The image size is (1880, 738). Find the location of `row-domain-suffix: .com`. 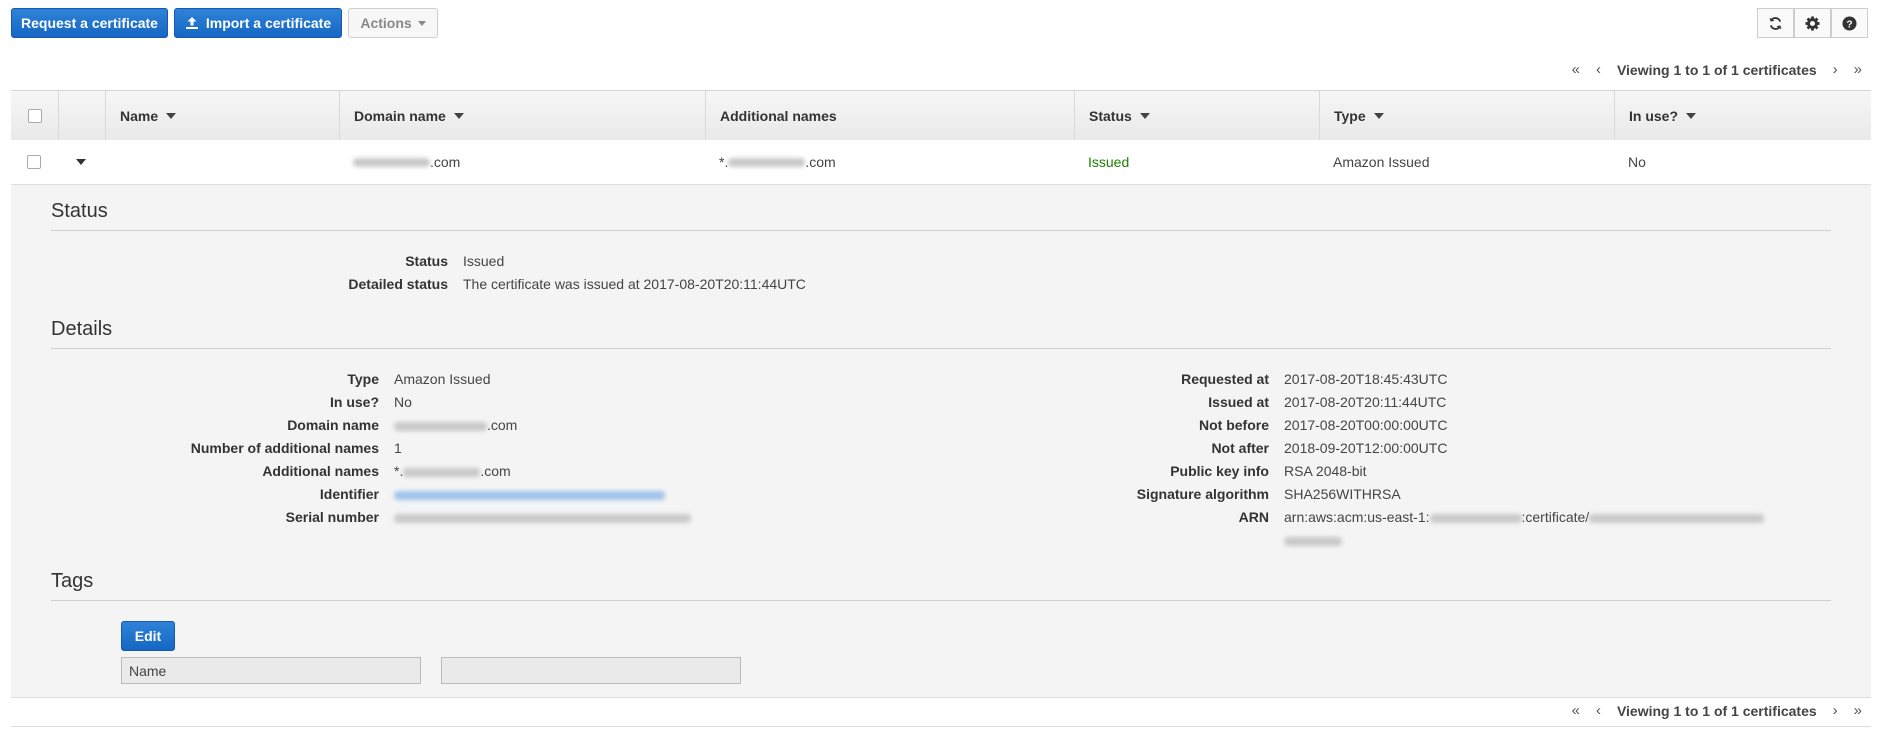

row-domain-suffix: .com is located at coordinates (445, 162).